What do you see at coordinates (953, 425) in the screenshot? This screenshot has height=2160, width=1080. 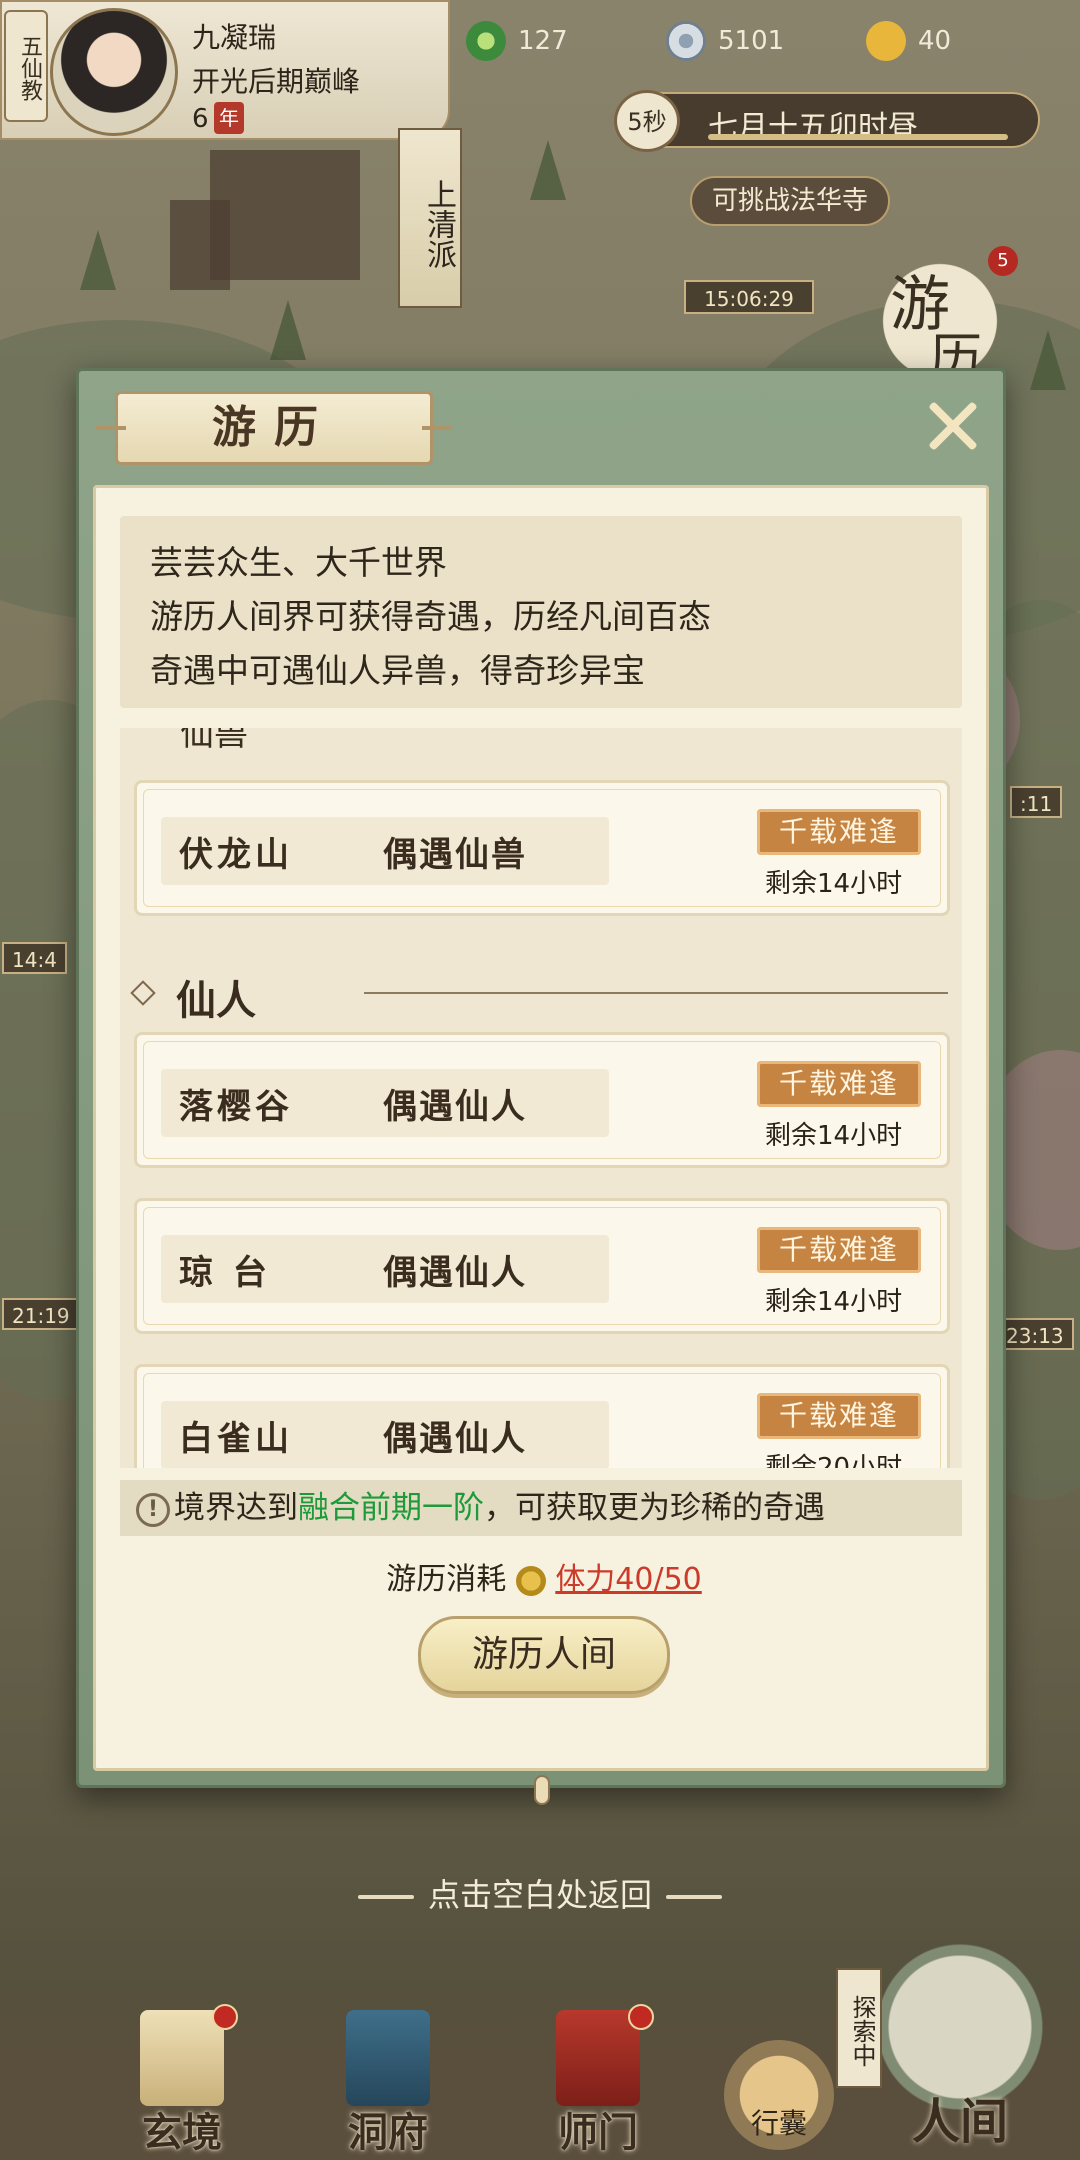 I see `close-icon` at bounding box center [953, 425].